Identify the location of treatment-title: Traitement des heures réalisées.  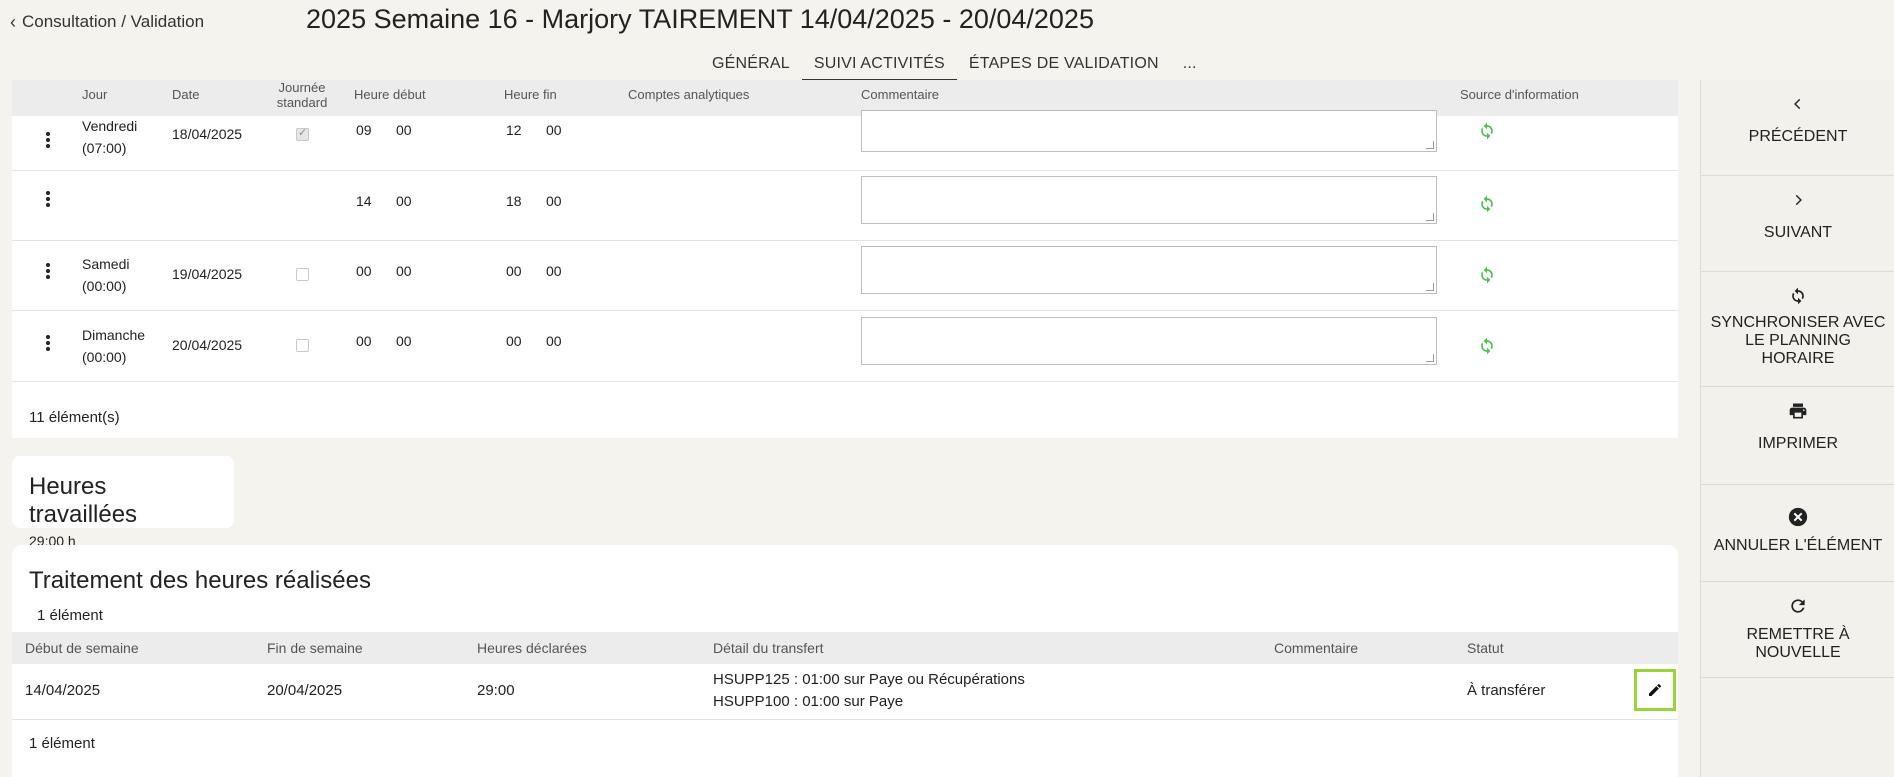
(200, 580).